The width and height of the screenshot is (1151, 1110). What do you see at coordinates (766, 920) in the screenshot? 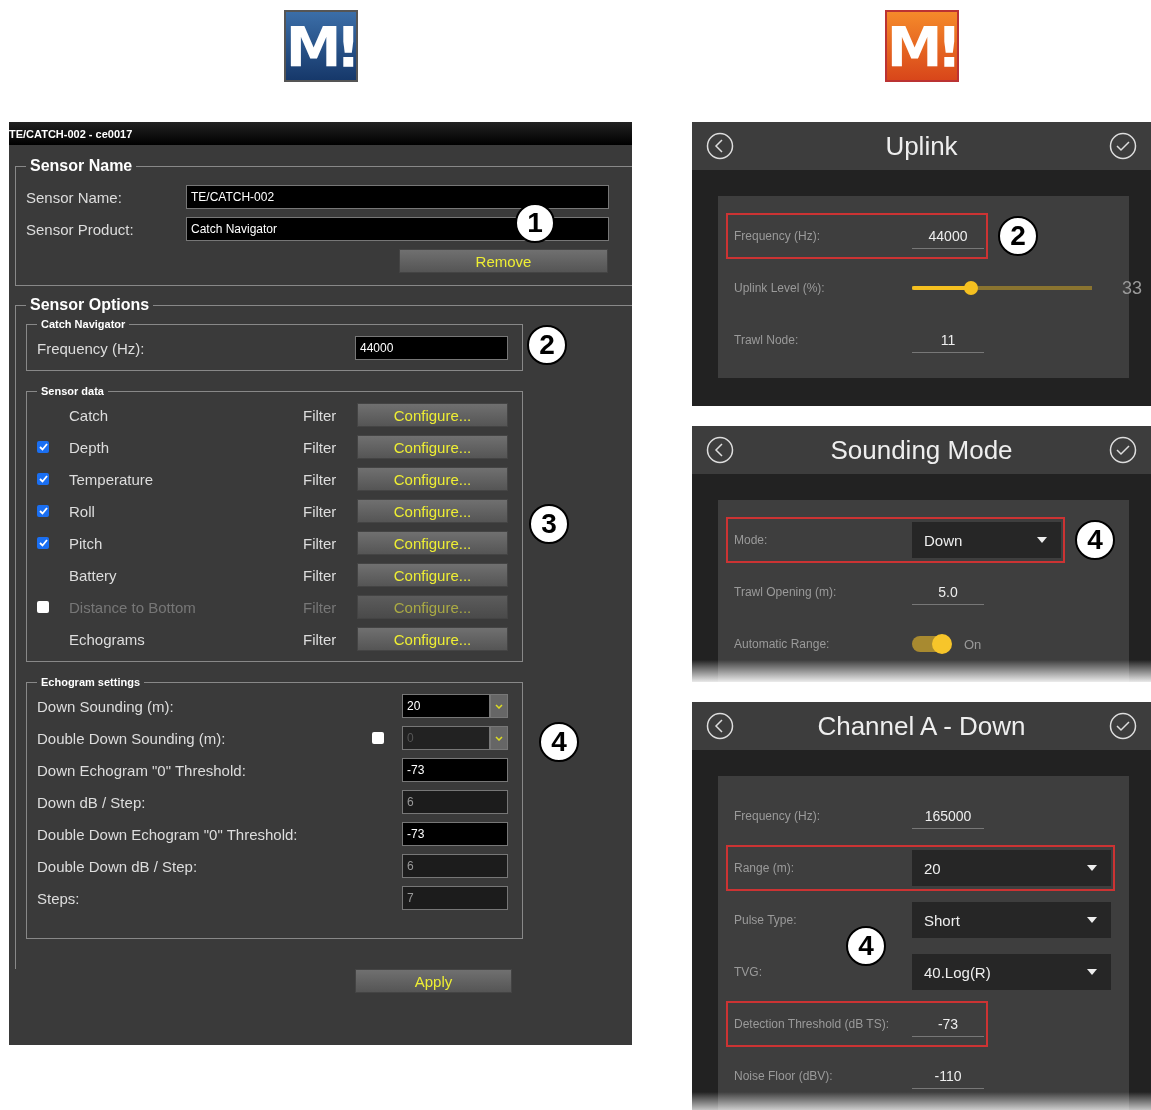
I see `field-label: Pulse Type:` at bounding box center [766, 920].